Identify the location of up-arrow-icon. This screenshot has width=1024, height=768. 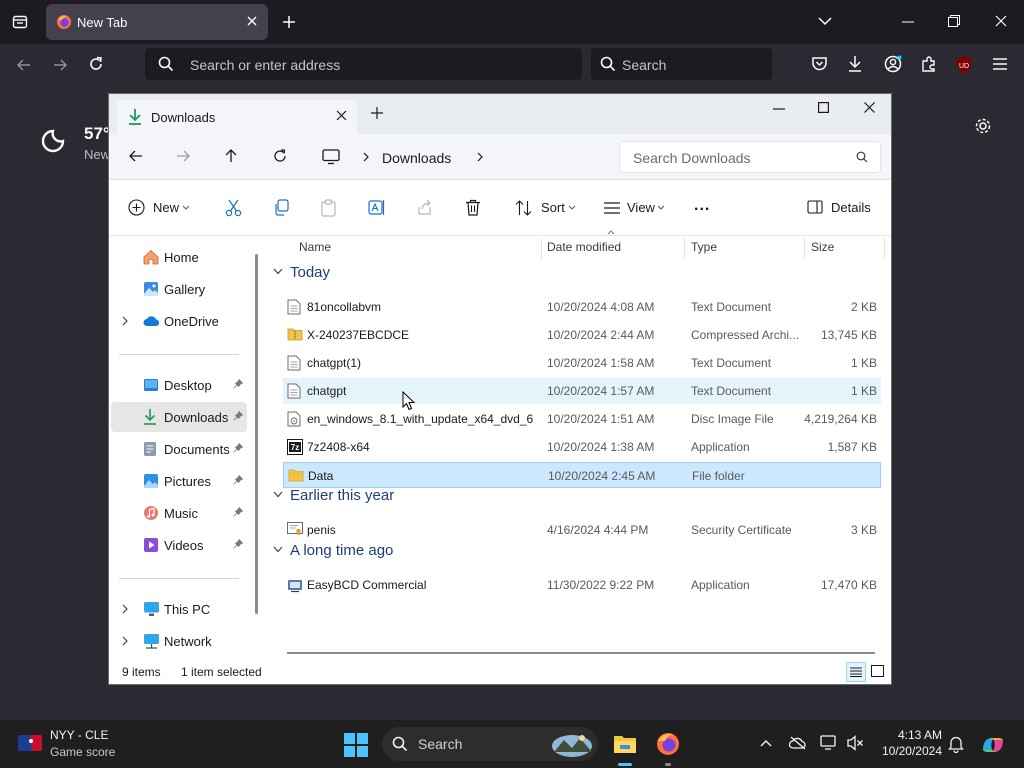
(231, 156).